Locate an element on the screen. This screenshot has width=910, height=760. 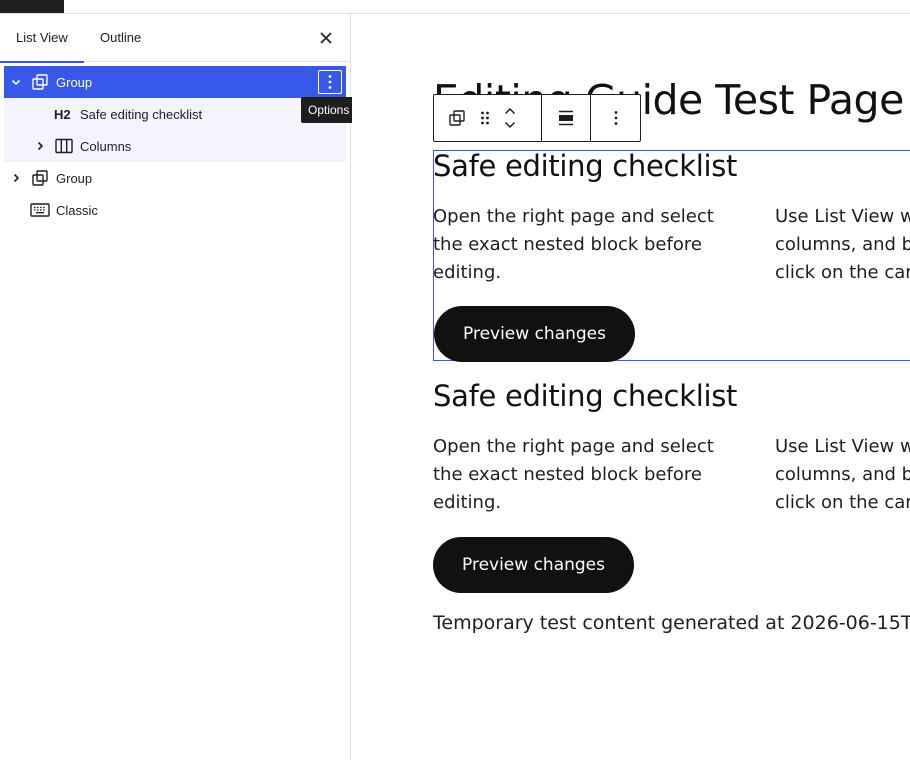
block-options-button is located at coordinates (330, 82).